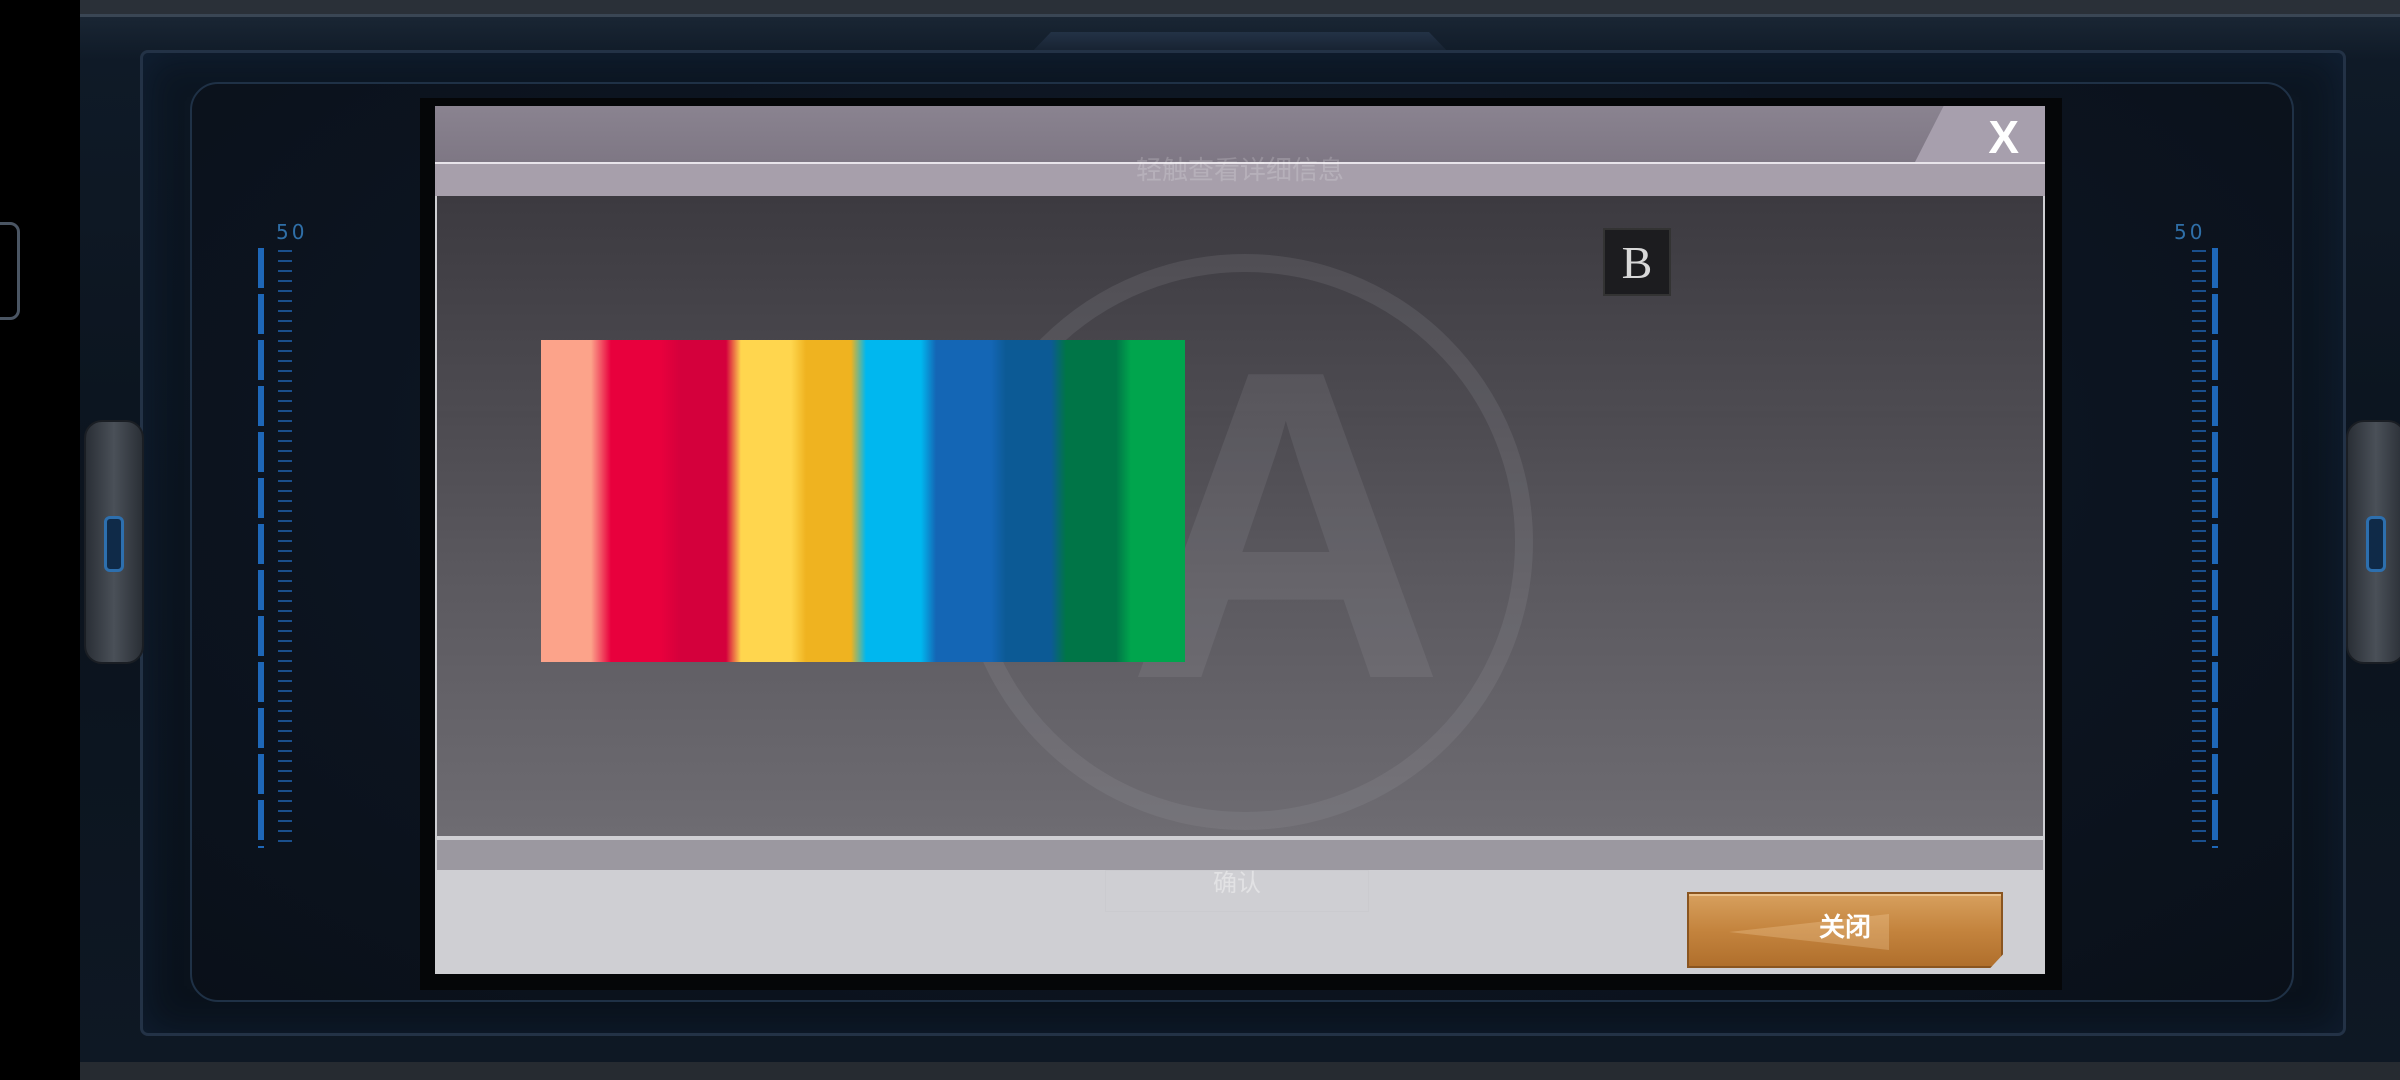  I want to click on close-button-label: 关闭, so click(1844, 928).